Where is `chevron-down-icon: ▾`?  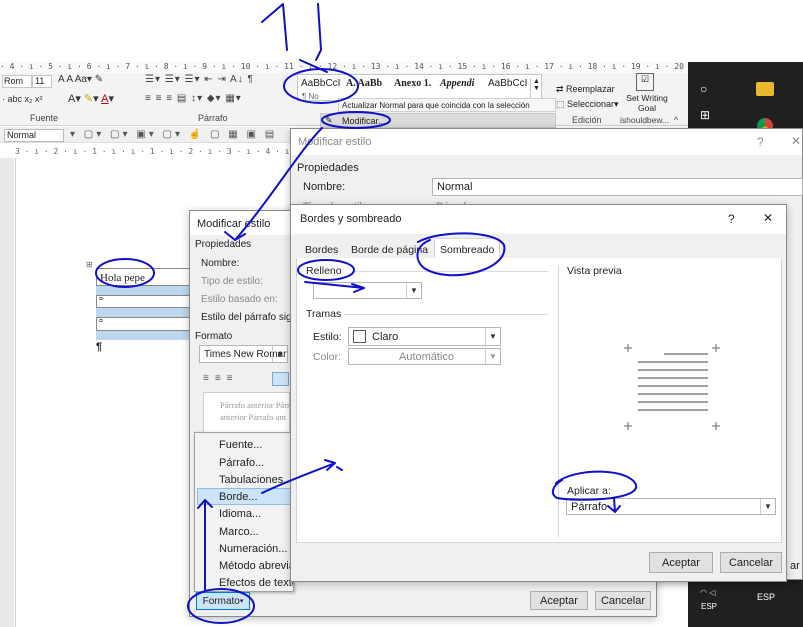 chevron-down-icon: ▾ is located at coordinates (241, 601).